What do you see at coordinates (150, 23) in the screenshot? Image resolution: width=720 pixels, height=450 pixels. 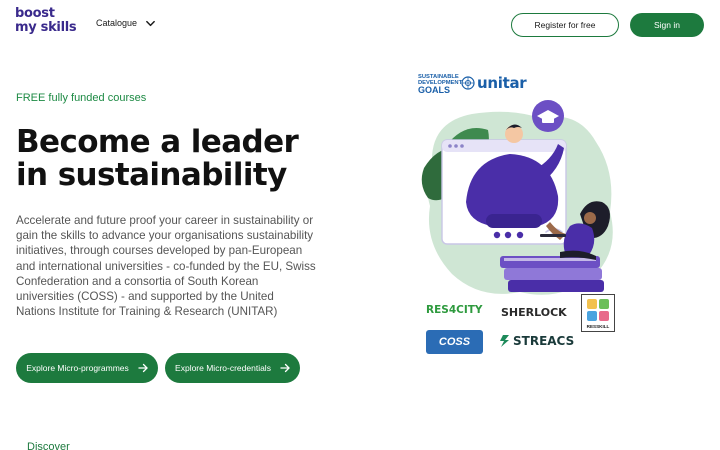 I see `chevron-down-icon` at bounding box center [150, 23].